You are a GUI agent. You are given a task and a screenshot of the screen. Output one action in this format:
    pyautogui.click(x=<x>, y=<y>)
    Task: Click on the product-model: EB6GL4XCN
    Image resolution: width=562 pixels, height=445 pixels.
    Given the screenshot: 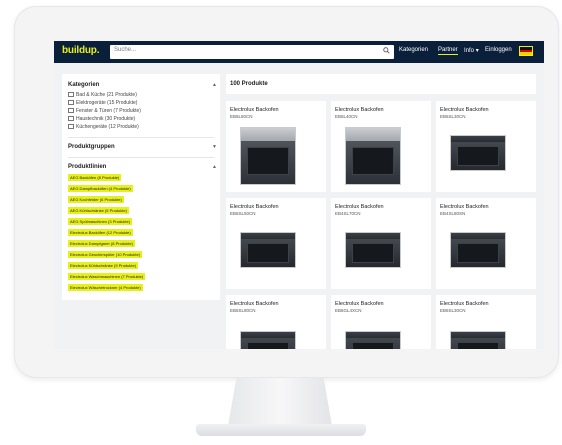 What is the action you would take?
    pyautogui.click(x=348, y=310)
    